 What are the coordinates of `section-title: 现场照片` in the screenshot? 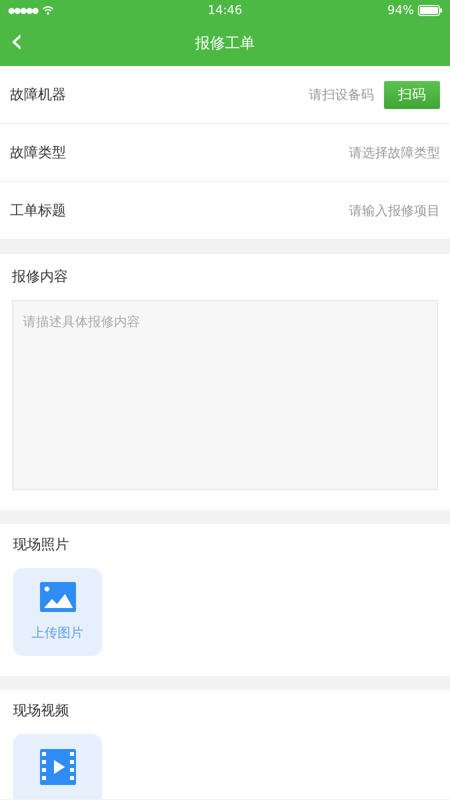 It's located at (41, 545).